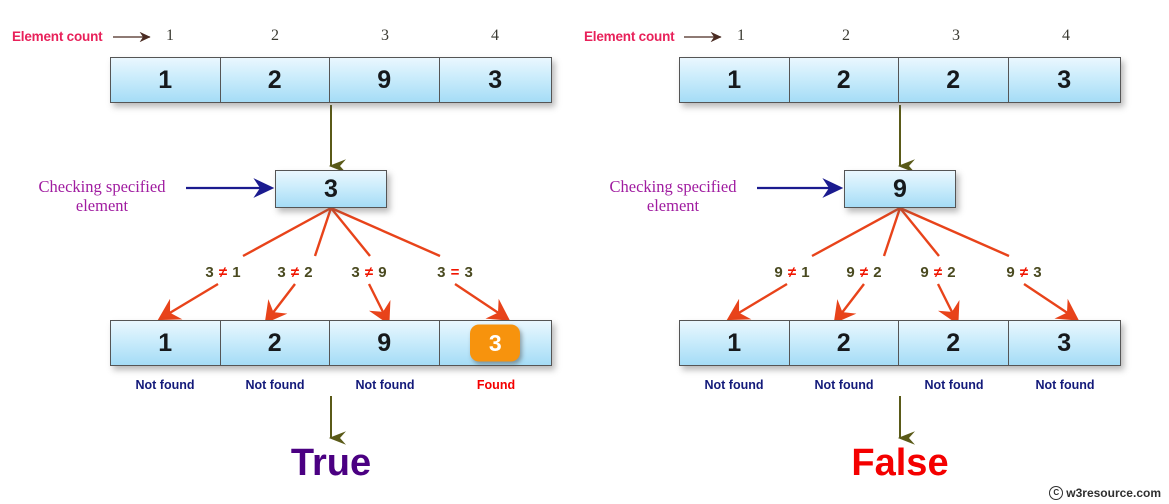 The height and width of the screenshot is (504, 1169). I want to click on top-array-cell-3: 9, so click(385, 80).